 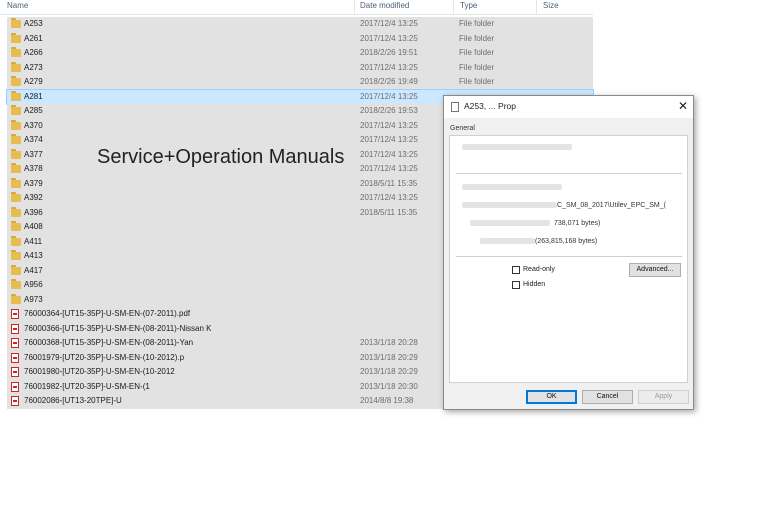 What do you see at coordinates (300, 82) in the screenshot?
I see `folder-row: A279 2018/2/26 19:49 File folder` at bounding box center [300, 82].